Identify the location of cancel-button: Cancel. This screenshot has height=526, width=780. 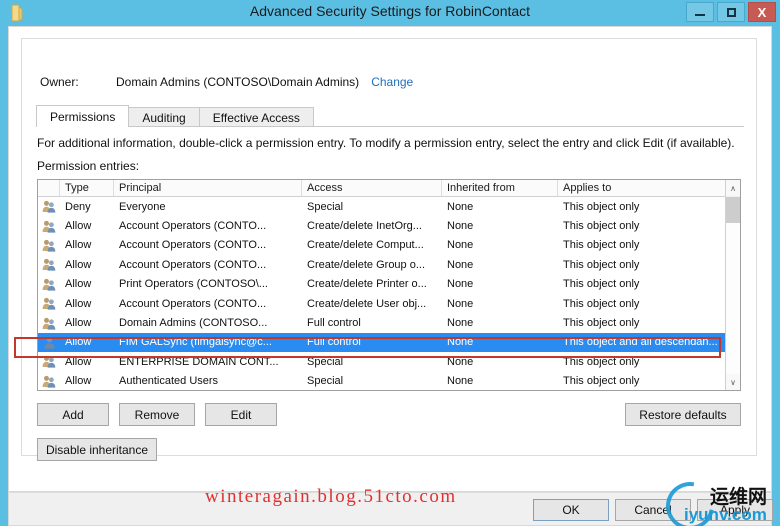
(653, 510).